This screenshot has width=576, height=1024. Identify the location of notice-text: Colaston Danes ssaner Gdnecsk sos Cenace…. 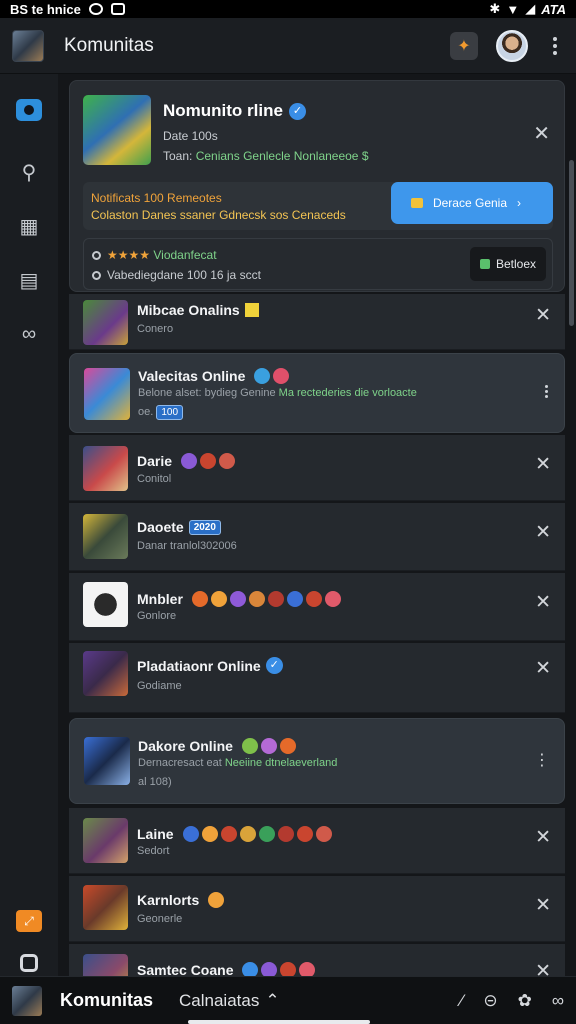
(218, 215).